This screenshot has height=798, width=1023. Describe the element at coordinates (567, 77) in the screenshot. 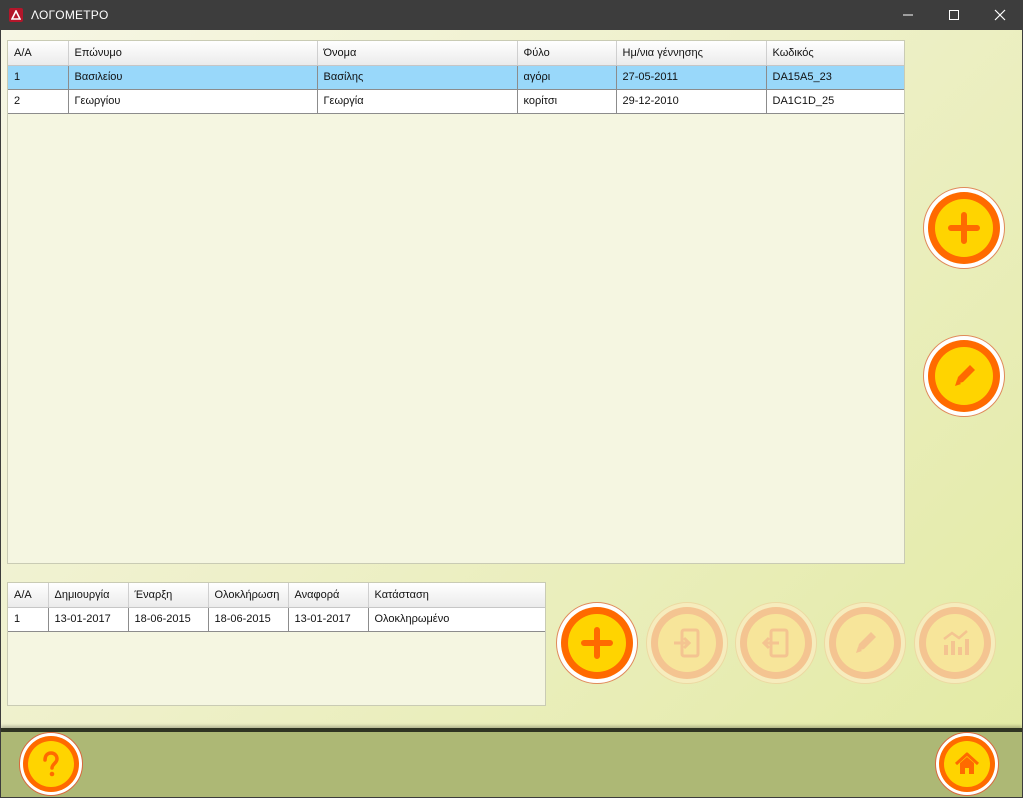

I see `cell-gender: αγόρι` at that location.